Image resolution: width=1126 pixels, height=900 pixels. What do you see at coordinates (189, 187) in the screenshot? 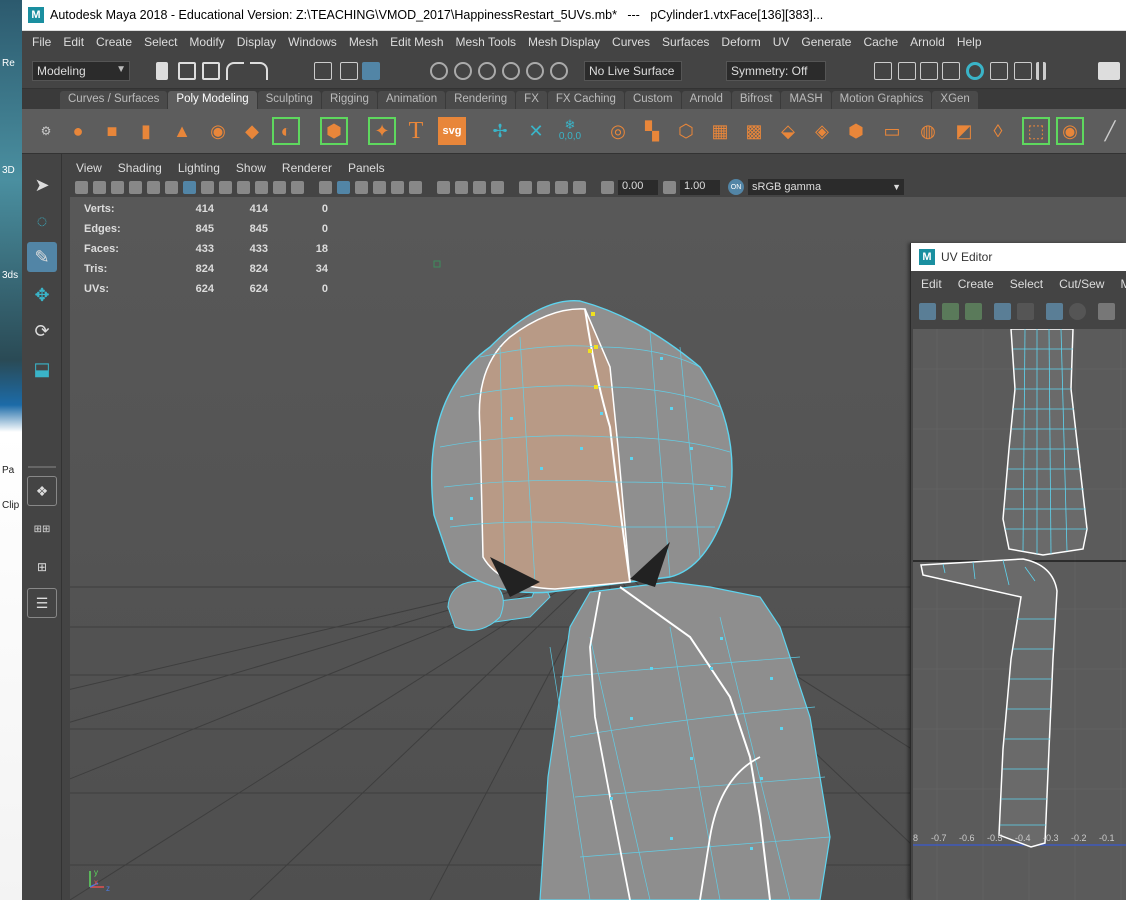
I see `grid-icon` at bounding box center [189, 187].